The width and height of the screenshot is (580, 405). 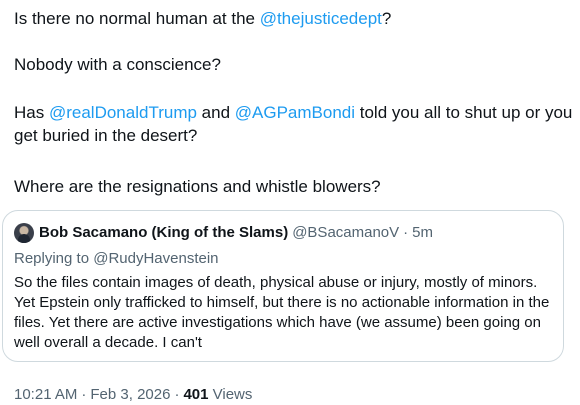 I want to click on views-count: 401, so click(x=196, y=394).